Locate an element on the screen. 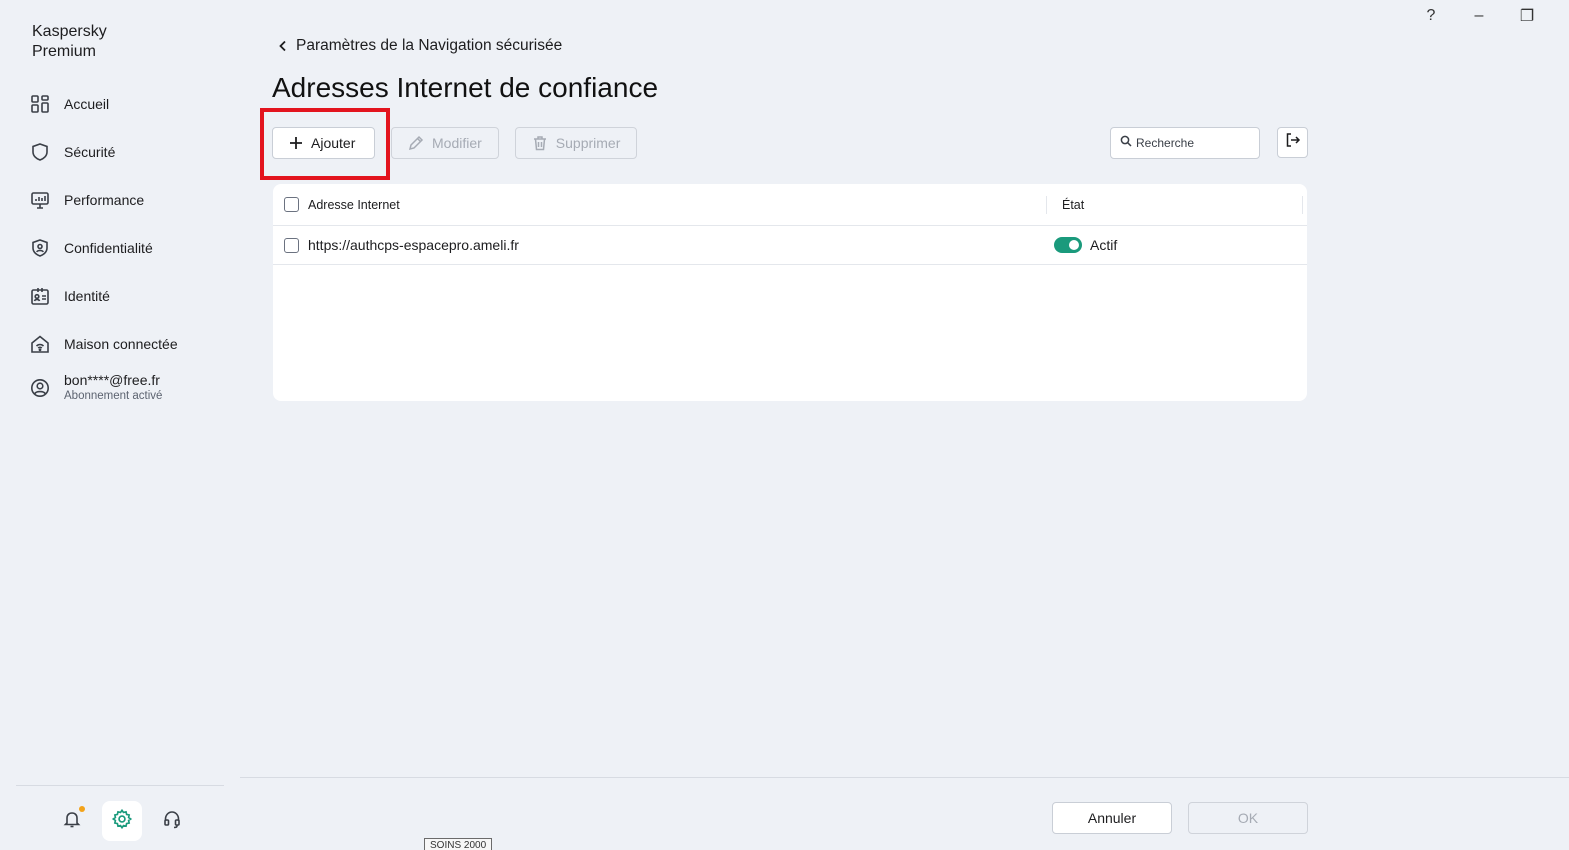 This screenshot has height=850, width=1569. gear-icon is located at coordinates (122, 821).